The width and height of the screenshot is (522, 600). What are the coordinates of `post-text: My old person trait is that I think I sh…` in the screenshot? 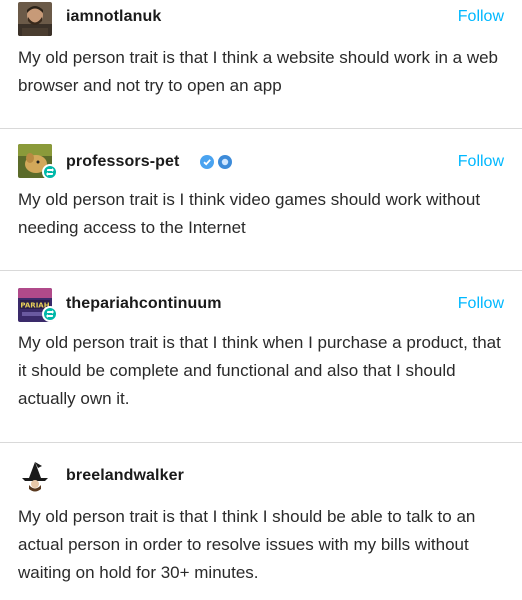 It's located at (247, 544).